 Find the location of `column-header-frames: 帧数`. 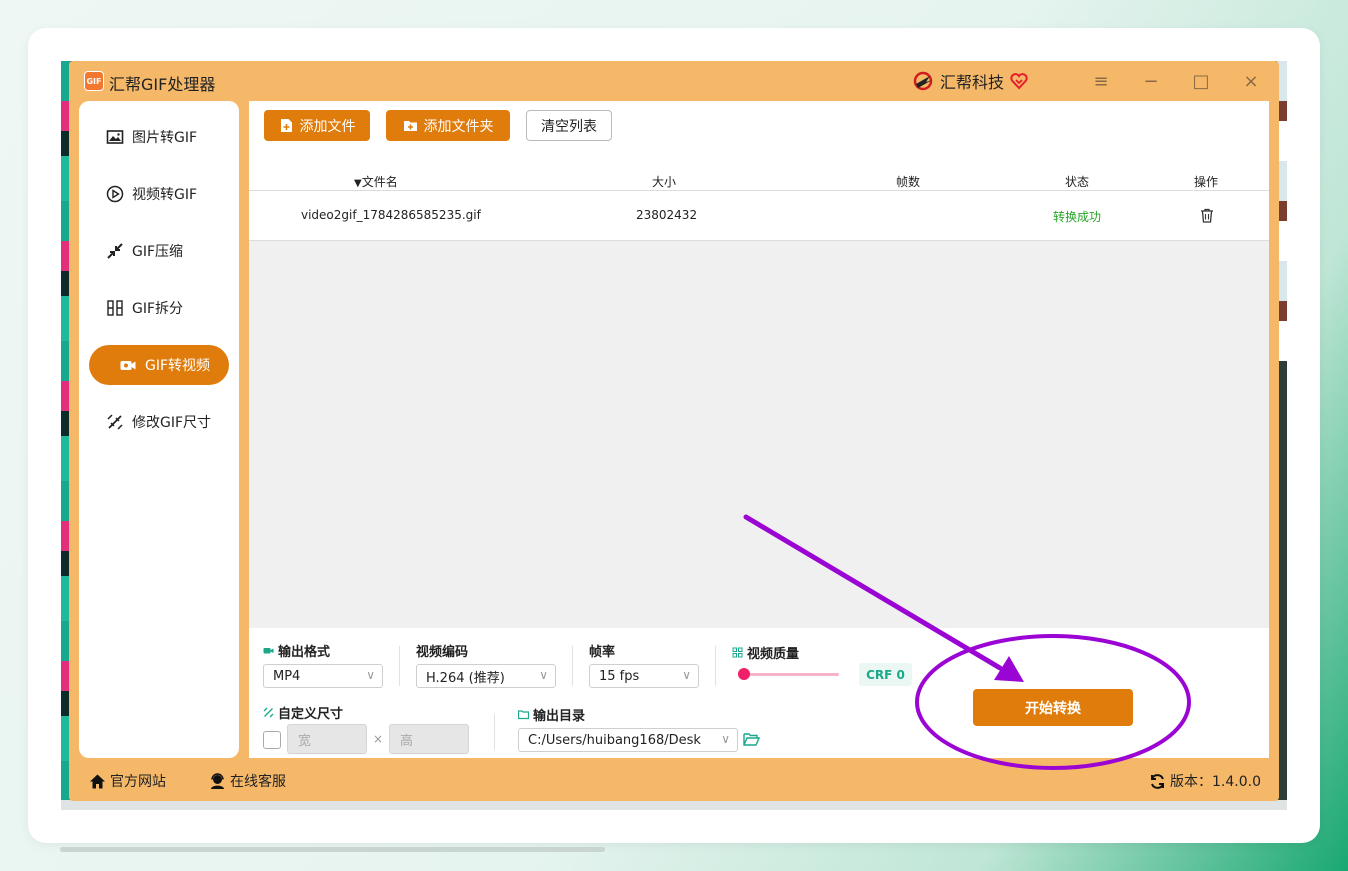

column-header-frames: 帧数 is located at coordinates (908, 181).